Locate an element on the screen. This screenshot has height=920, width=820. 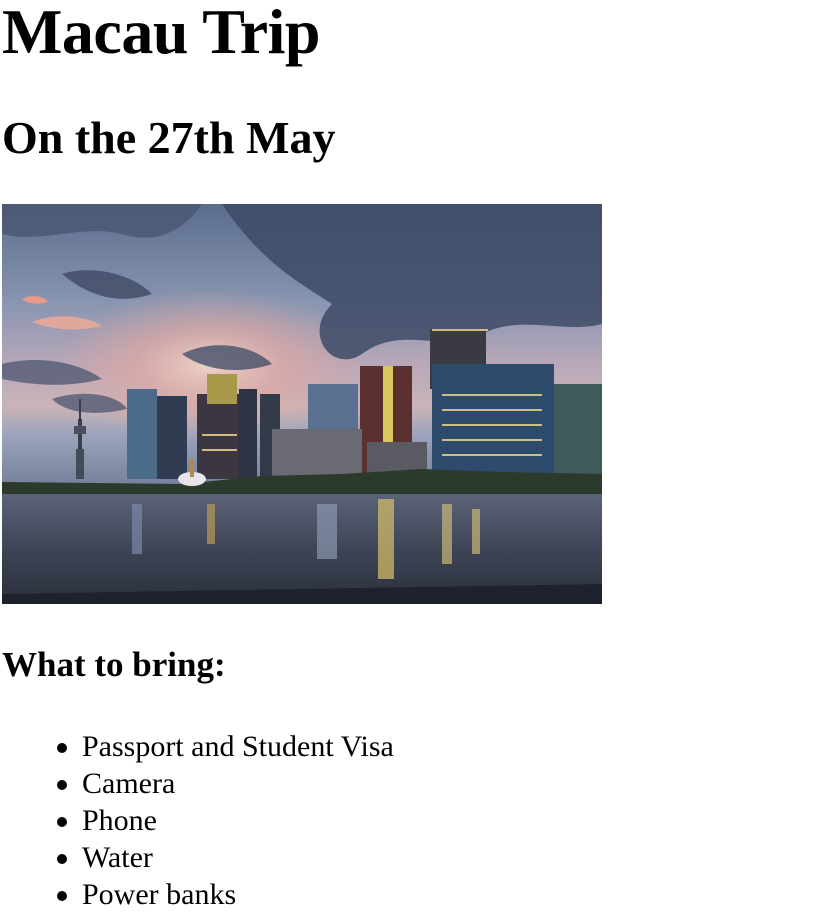
list-item: Camera is located at coordinates (437, 783).